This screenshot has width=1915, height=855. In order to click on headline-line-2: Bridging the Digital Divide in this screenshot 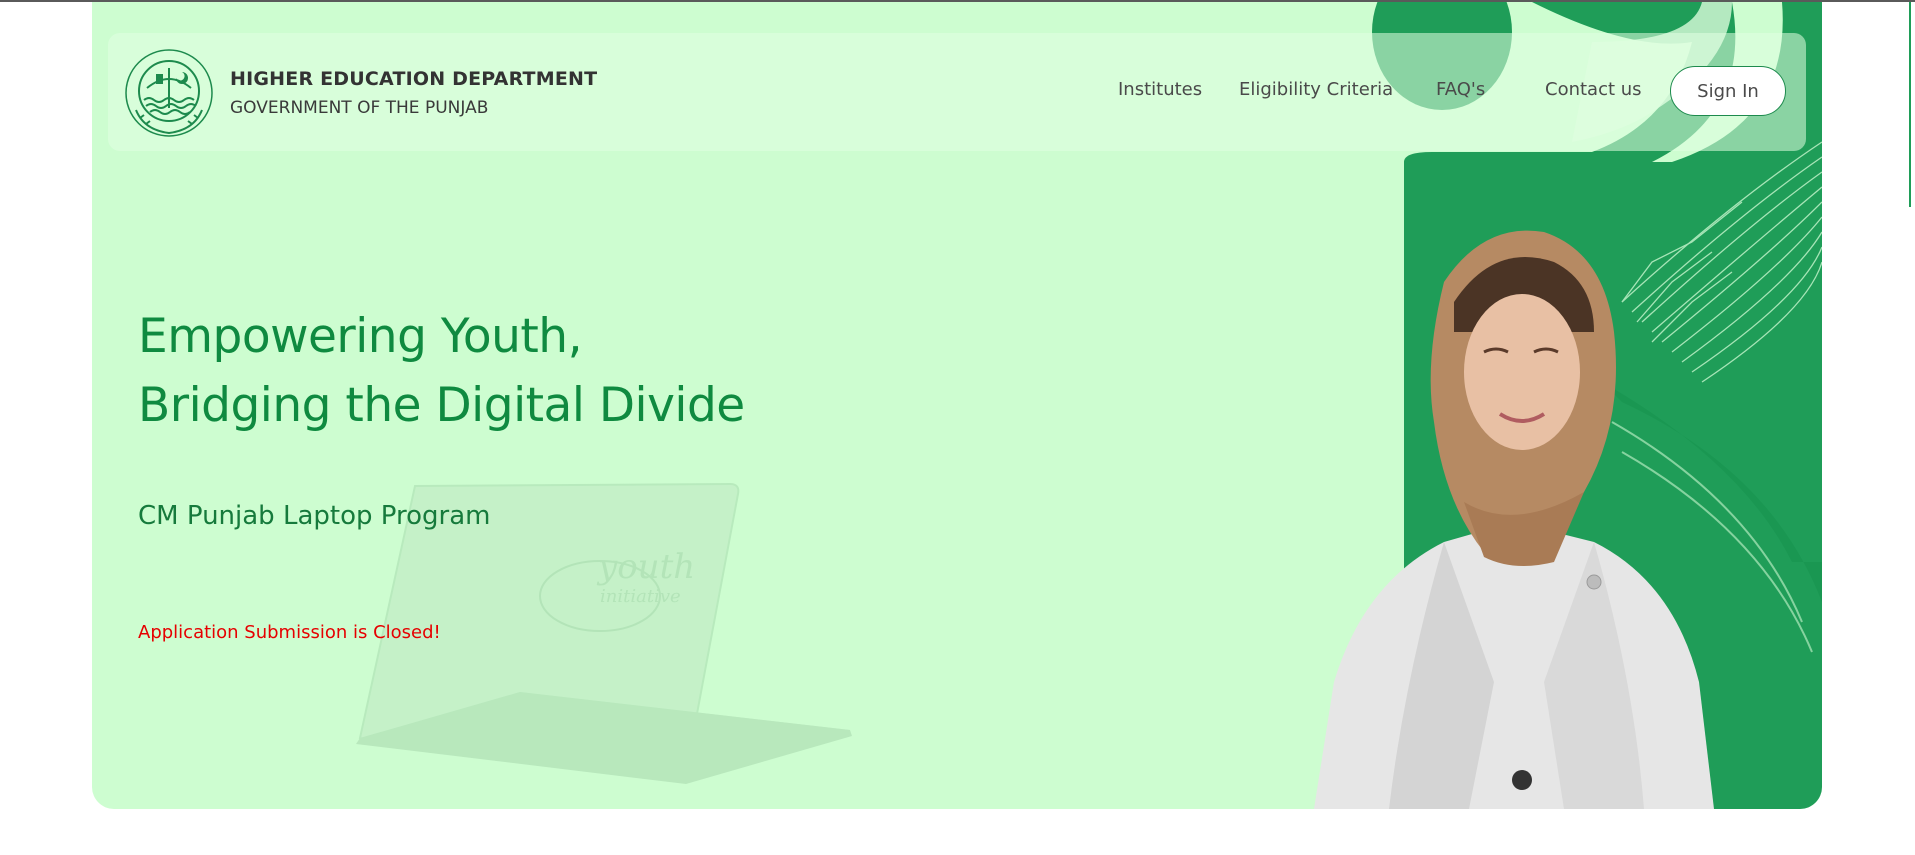, I will do `click(441, 405)`.